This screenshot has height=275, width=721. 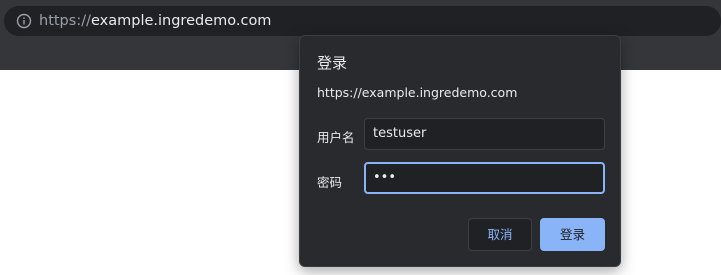 I want to click on dialog-origin: https://example.ingredemo.com, so click(x=417, y=92).